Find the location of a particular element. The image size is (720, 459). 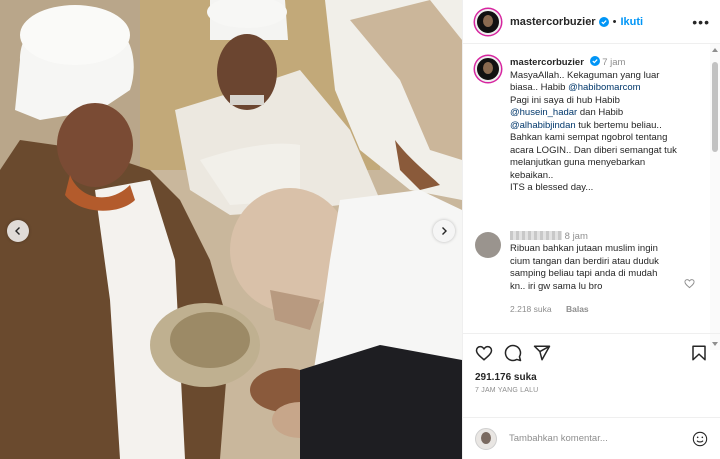

caption-author-avatar is located at coordinates (488, 69).